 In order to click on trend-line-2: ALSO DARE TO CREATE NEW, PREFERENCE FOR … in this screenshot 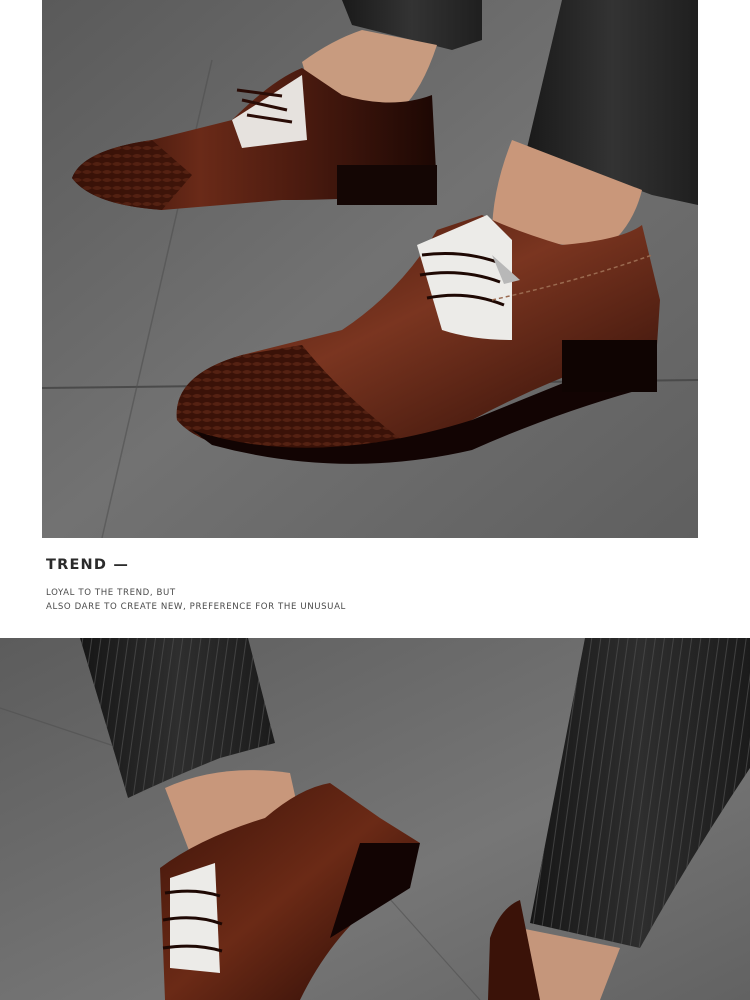, I will do `click(196, 607)`.